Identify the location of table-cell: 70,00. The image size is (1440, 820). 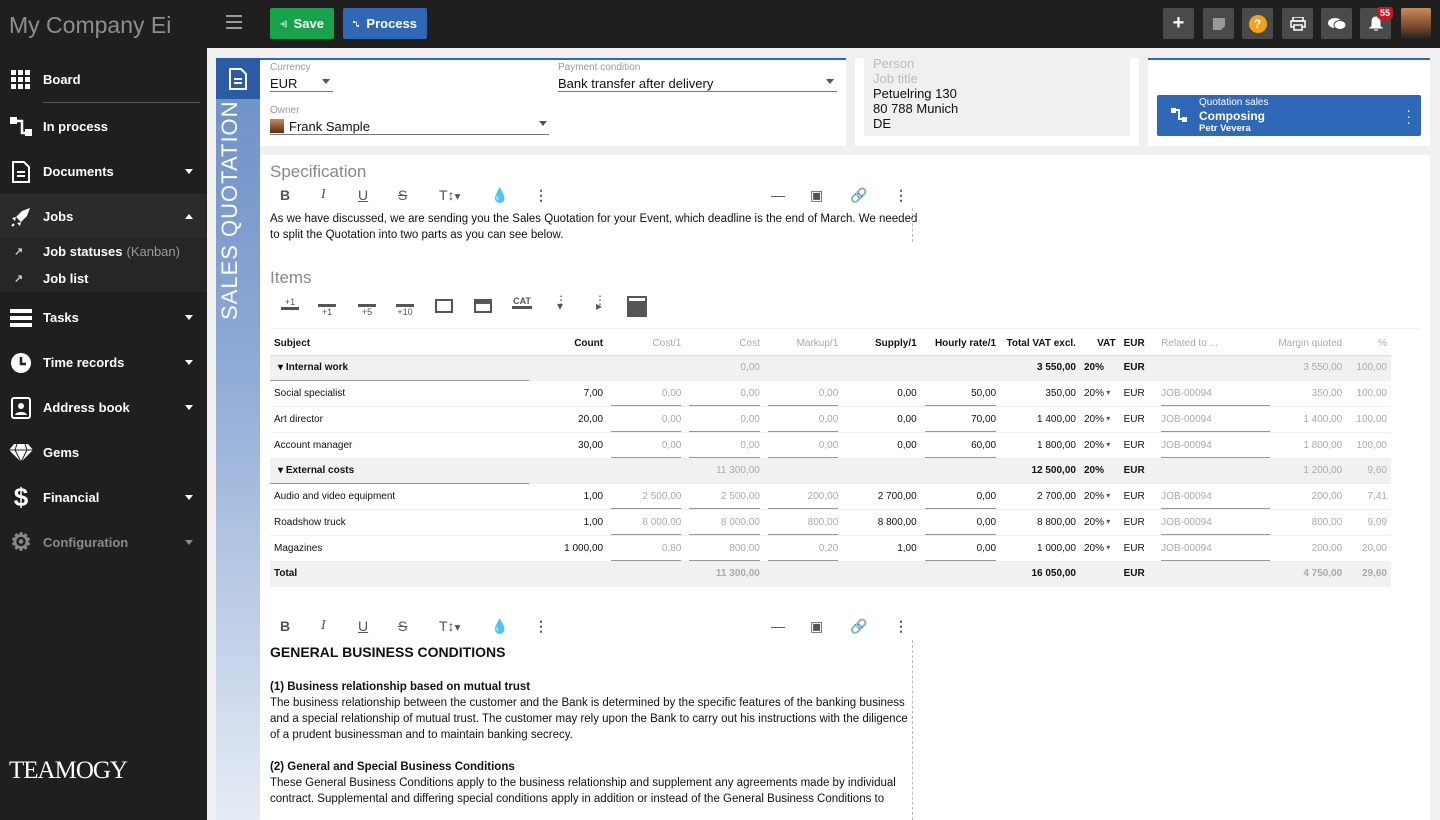
(960, 419).